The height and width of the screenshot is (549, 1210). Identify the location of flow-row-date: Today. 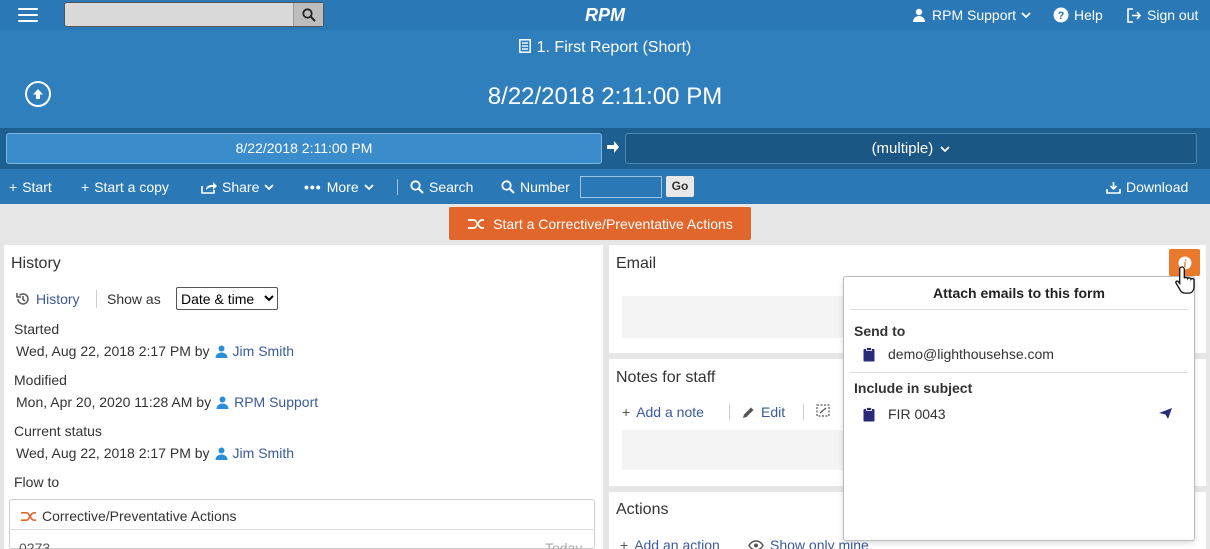
(564, 544).